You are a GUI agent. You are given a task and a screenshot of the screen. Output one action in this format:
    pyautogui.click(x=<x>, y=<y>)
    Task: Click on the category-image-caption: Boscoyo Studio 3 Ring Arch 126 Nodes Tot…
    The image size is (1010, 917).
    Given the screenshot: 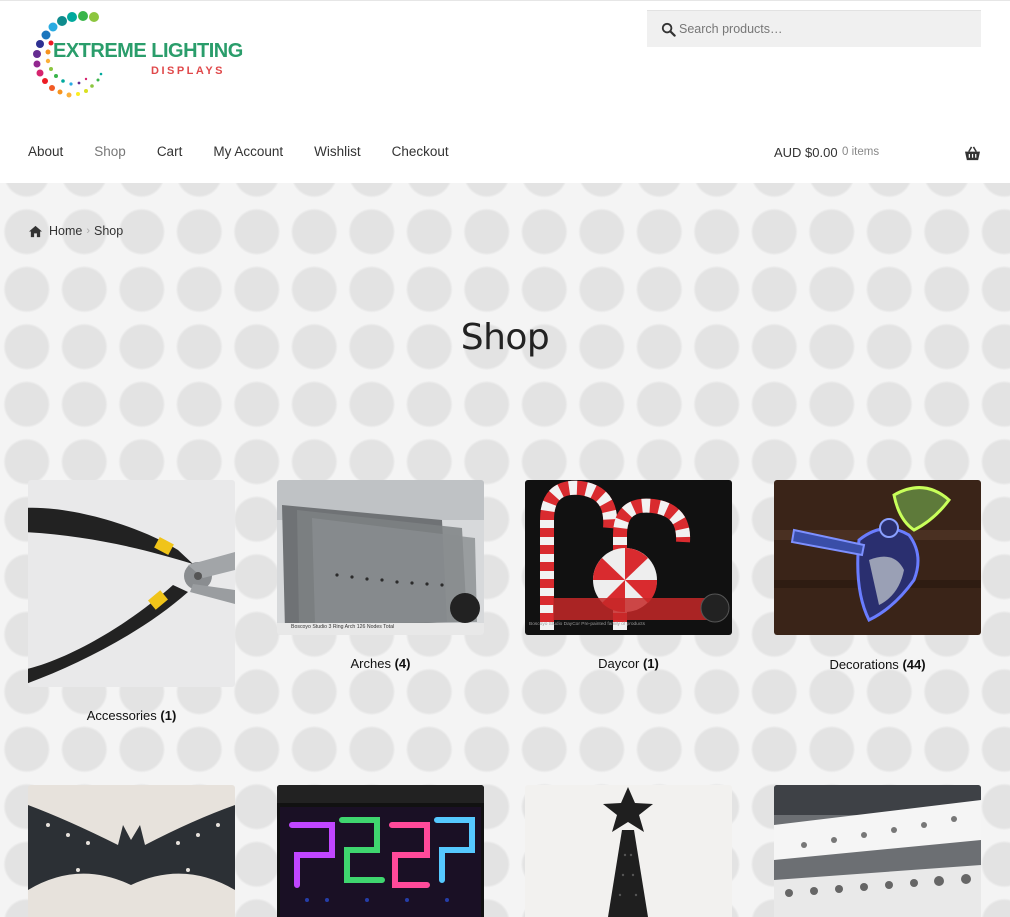 What is the action you would take?
    pyautogui.click(x=343, y=627)
    